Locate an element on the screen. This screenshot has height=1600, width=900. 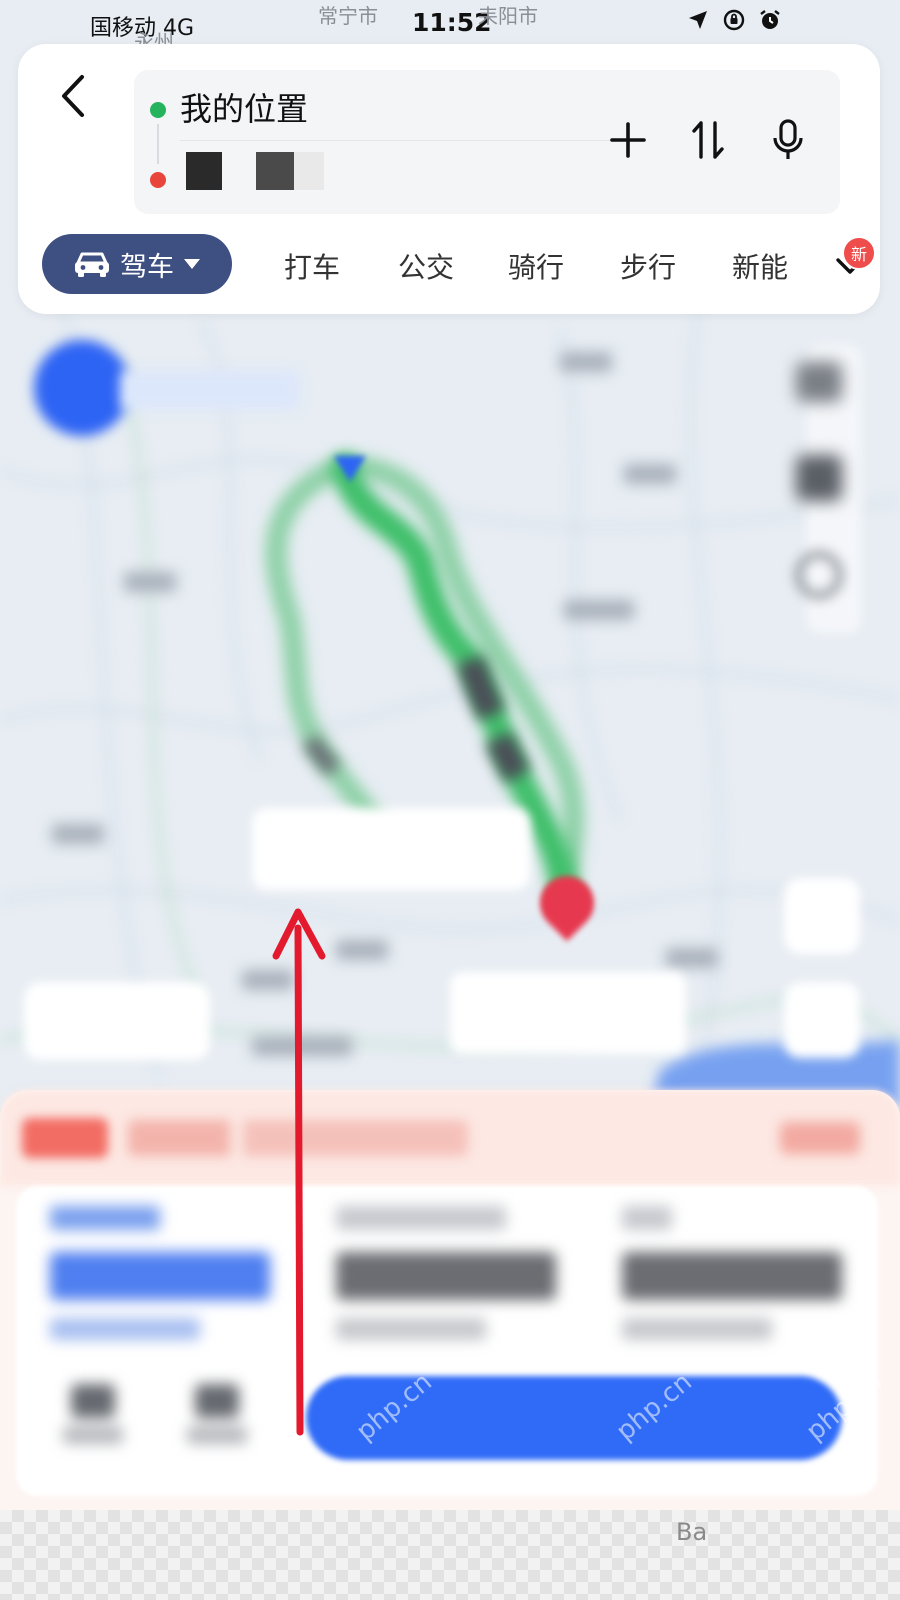
caret-down-icon is located at coordinates (192, 264).